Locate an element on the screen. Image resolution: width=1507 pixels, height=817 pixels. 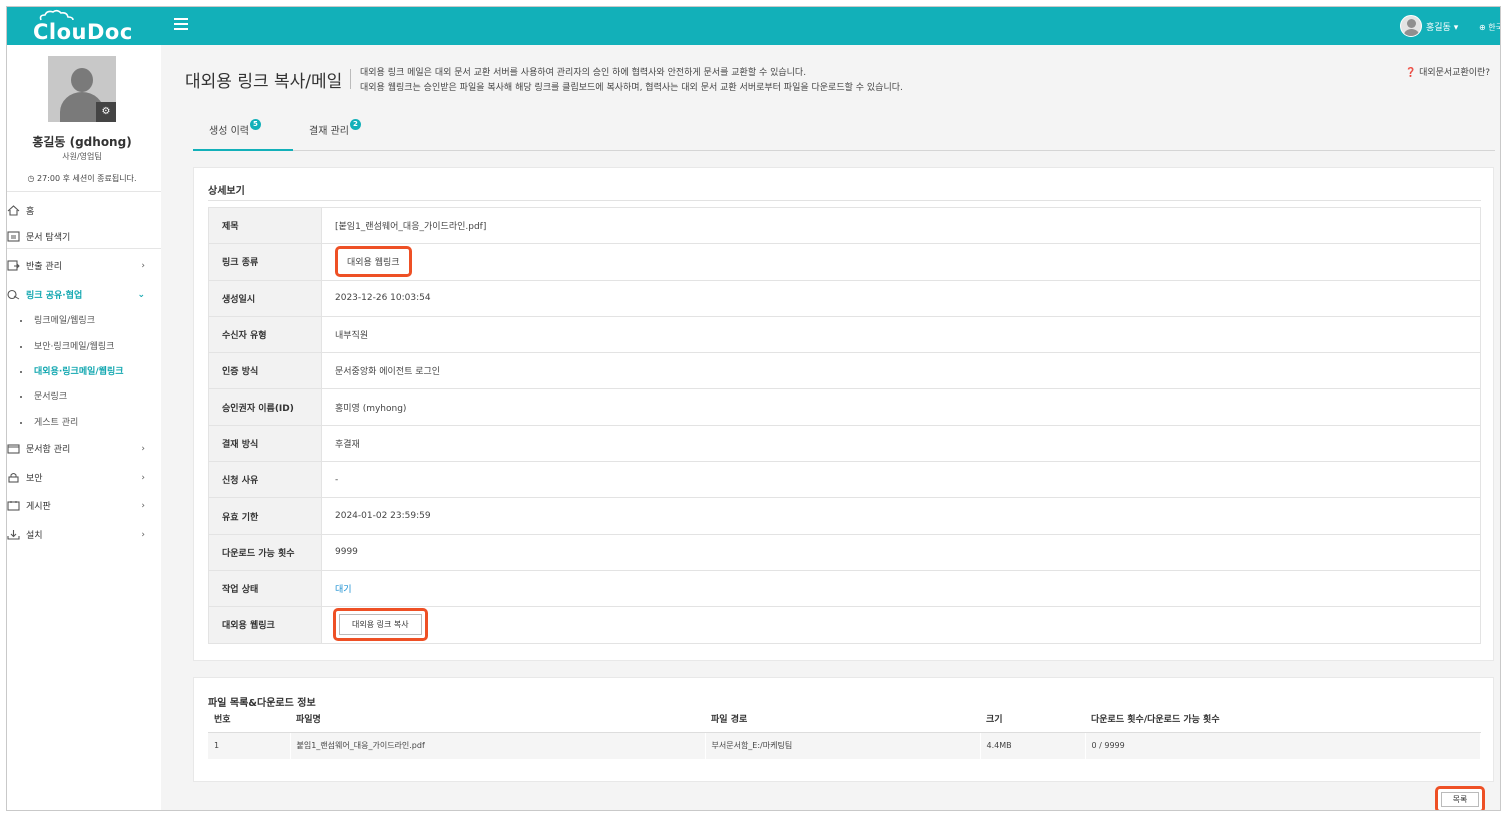
chevron-down-icon: ⌄ is located at coordinates (141, 294).